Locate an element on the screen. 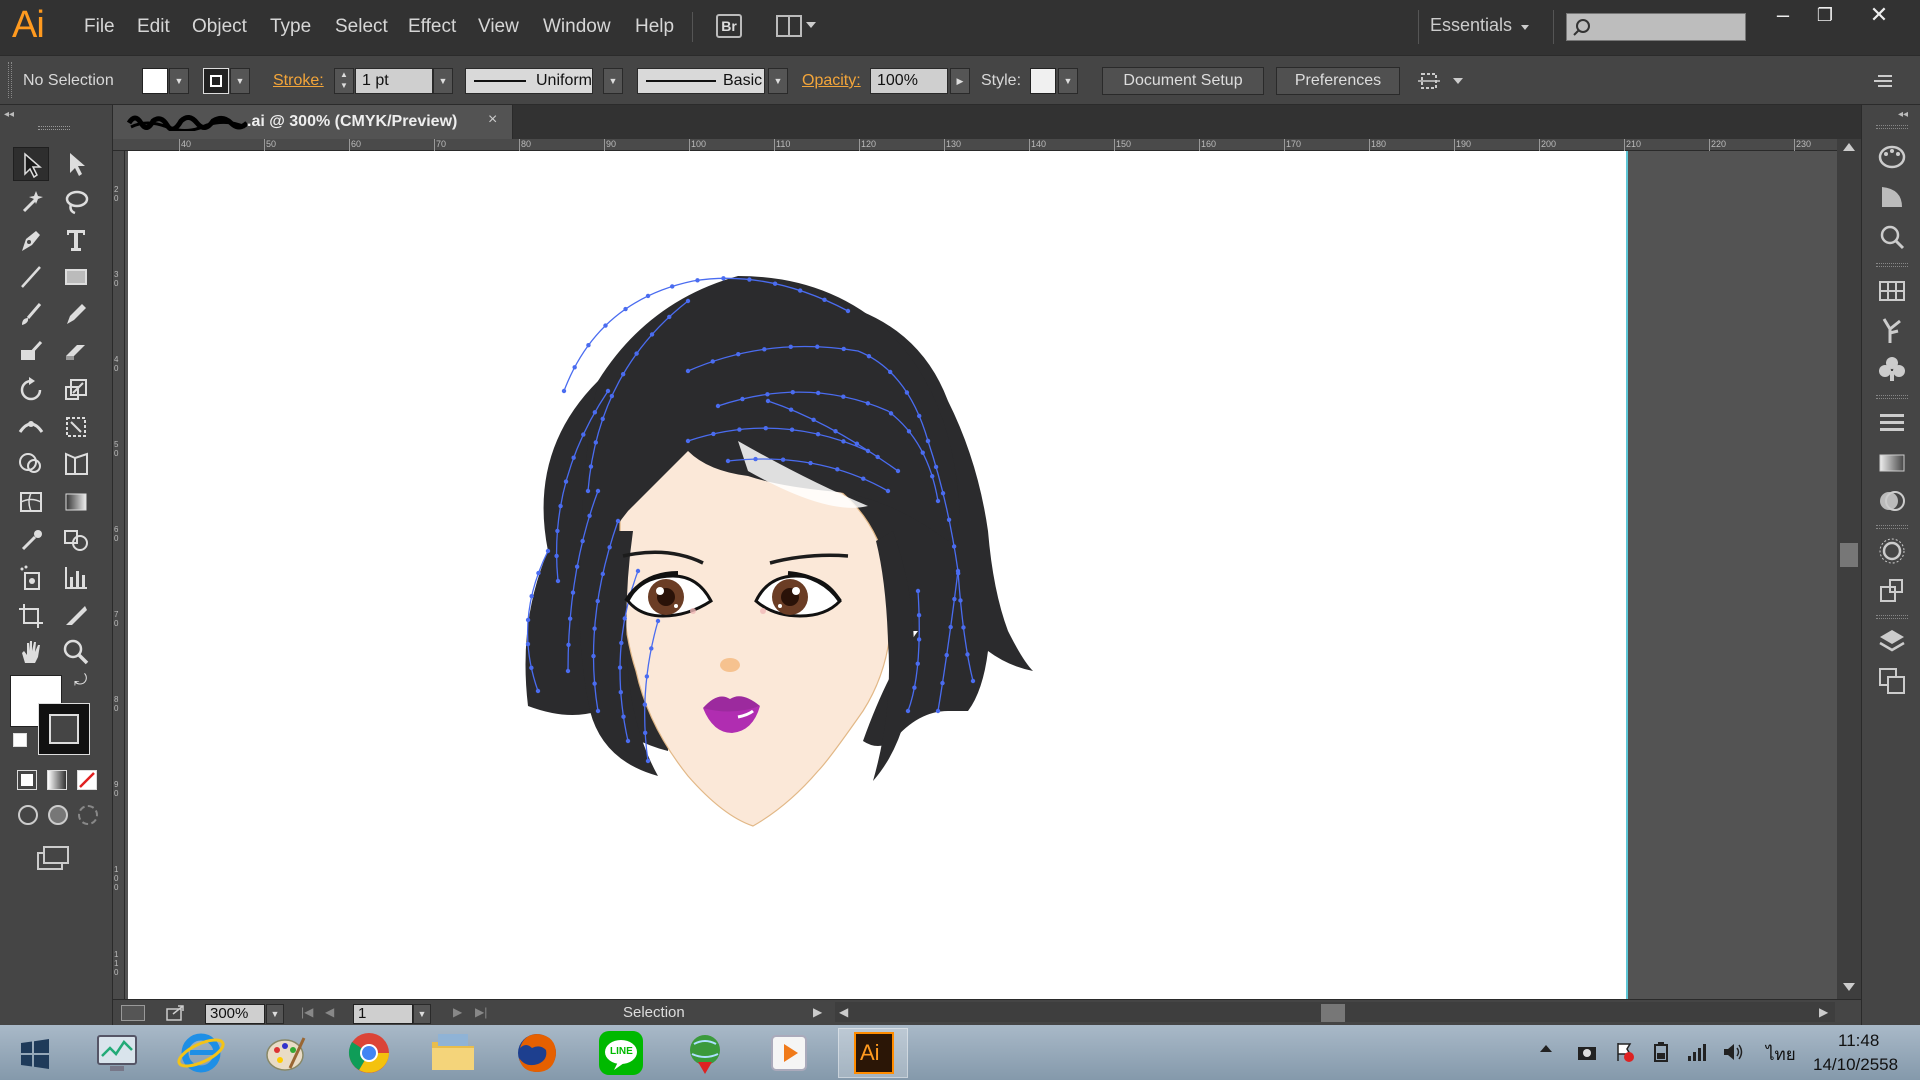  taskbar-chrome is located at coordinates (369, 1053).